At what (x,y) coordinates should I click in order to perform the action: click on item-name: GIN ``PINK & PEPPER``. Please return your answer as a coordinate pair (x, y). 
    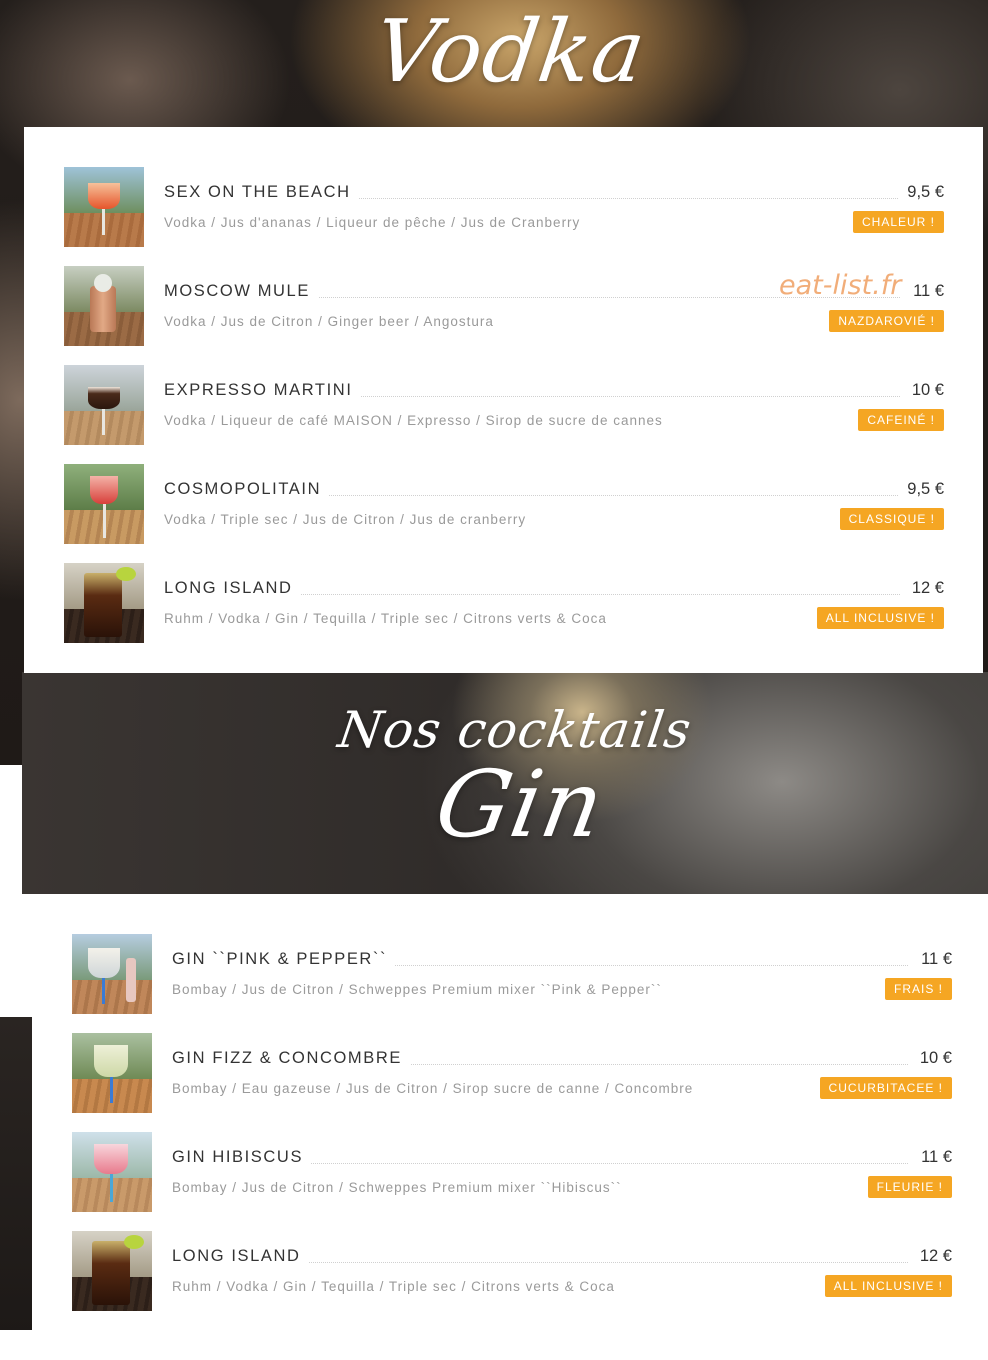
    Looking at the image, I should click on (284, 959).